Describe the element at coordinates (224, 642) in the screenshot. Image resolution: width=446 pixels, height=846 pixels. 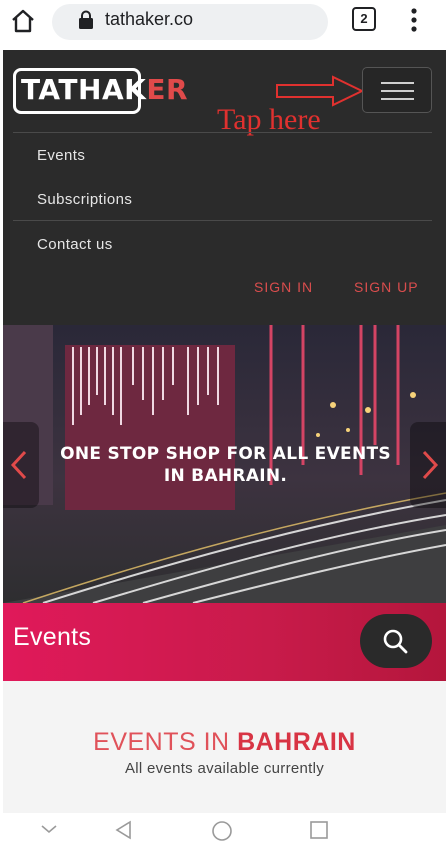
I see `events-banner: Events` at that location.